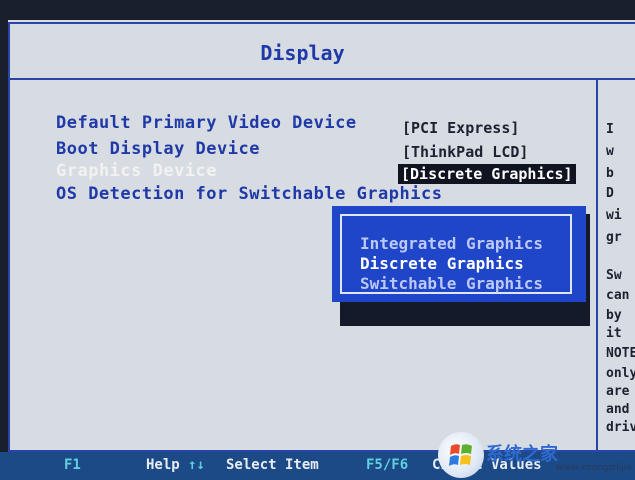 The height and width of the screenshot is (480, 635). What do you see at coordinates (206, 123) in the screenshot?
I see `menu-item-default-primary-video-device: Default Primary Video Device` at bounding box center [206, 123].